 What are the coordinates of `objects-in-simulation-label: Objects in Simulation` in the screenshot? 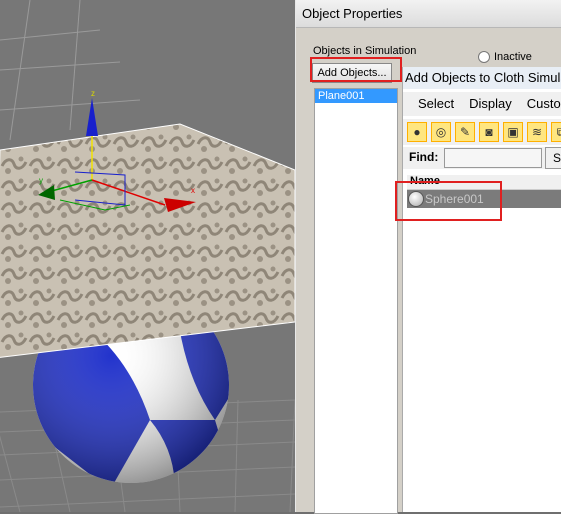 It's located at (365, 51).